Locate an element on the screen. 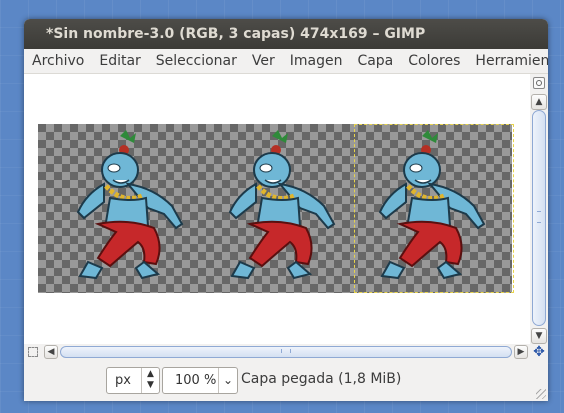 The width and height of the screenshot is (564, 413). horizontal-scrollbar: ◀ ▶ ✥ is located at coordinates (286, 352).